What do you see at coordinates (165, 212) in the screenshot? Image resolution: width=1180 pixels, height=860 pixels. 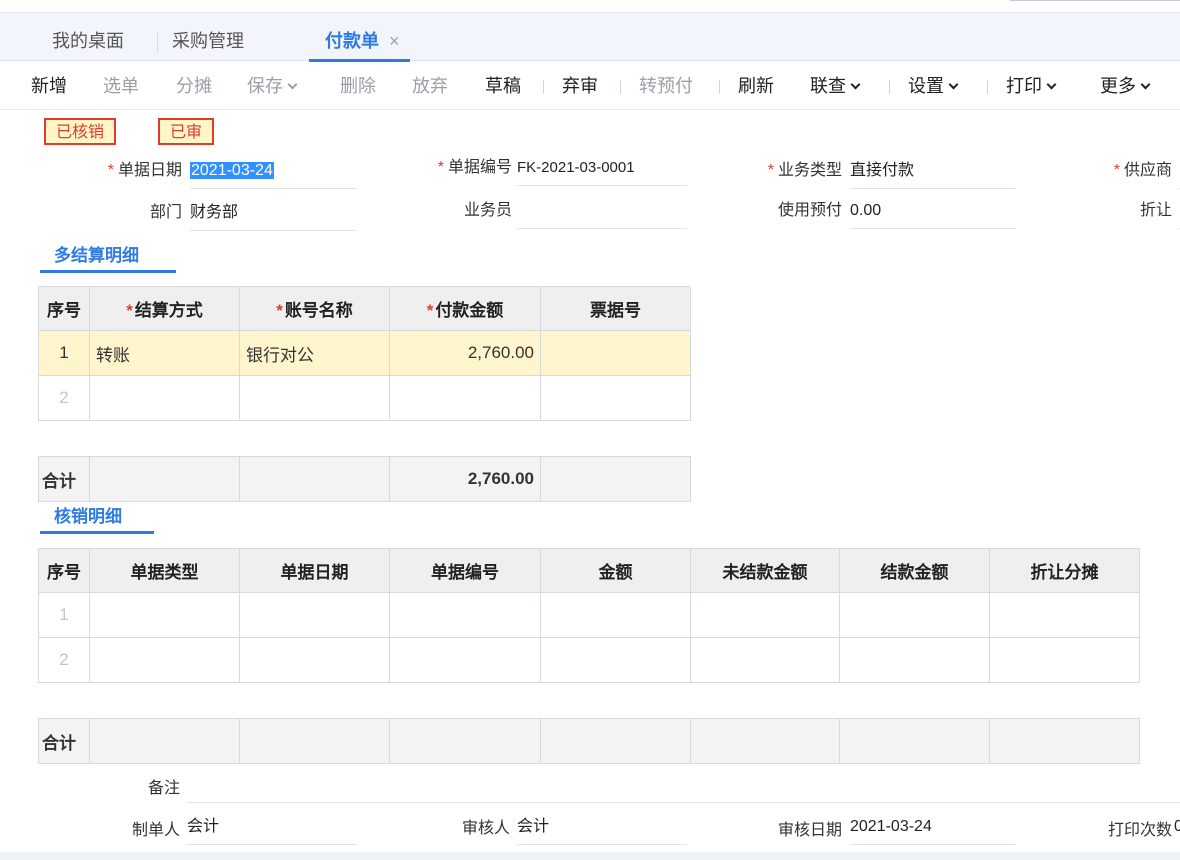 I see `dept-label: 部门` at bounding box center [165, 212].